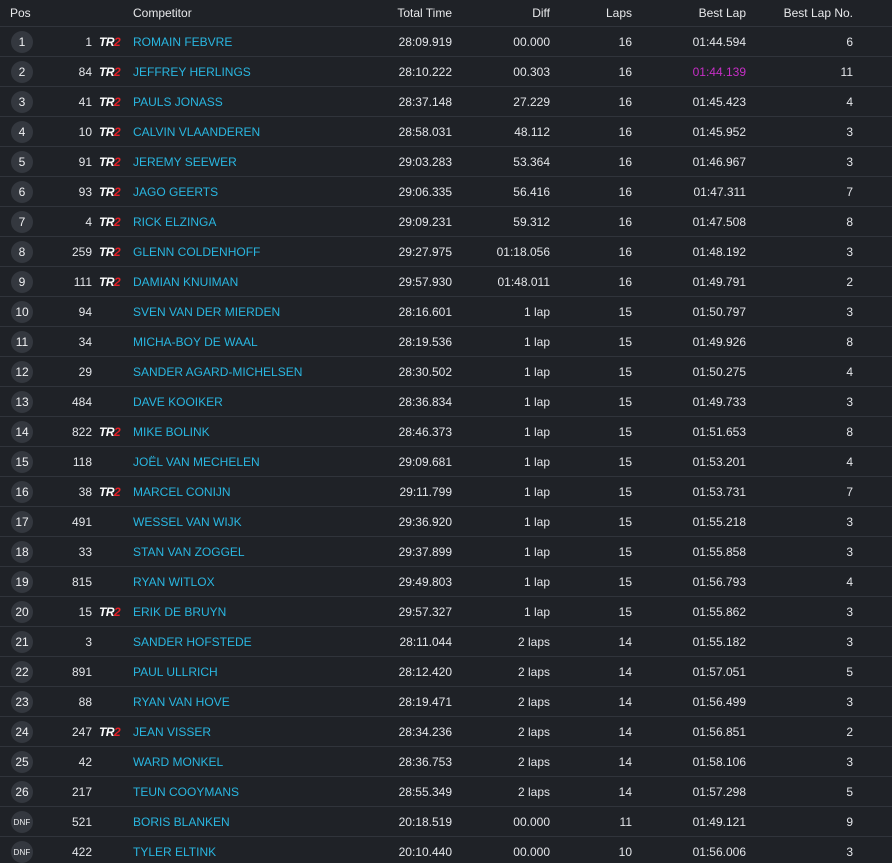  Describe the element at coordinates (22, 552) in the screenshot. I see `position-badge: 18` at that location.